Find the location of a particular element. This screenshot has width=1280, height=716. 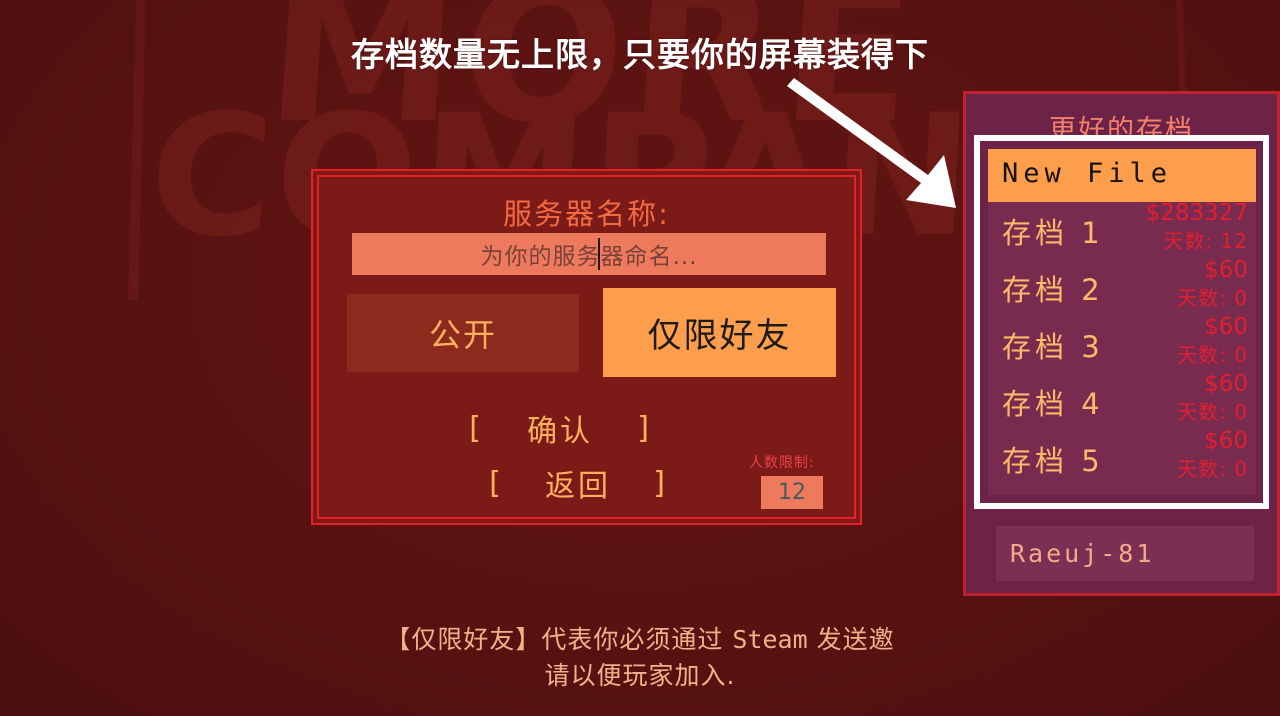

save-highlight-box is located at coordinates (1121, 322).